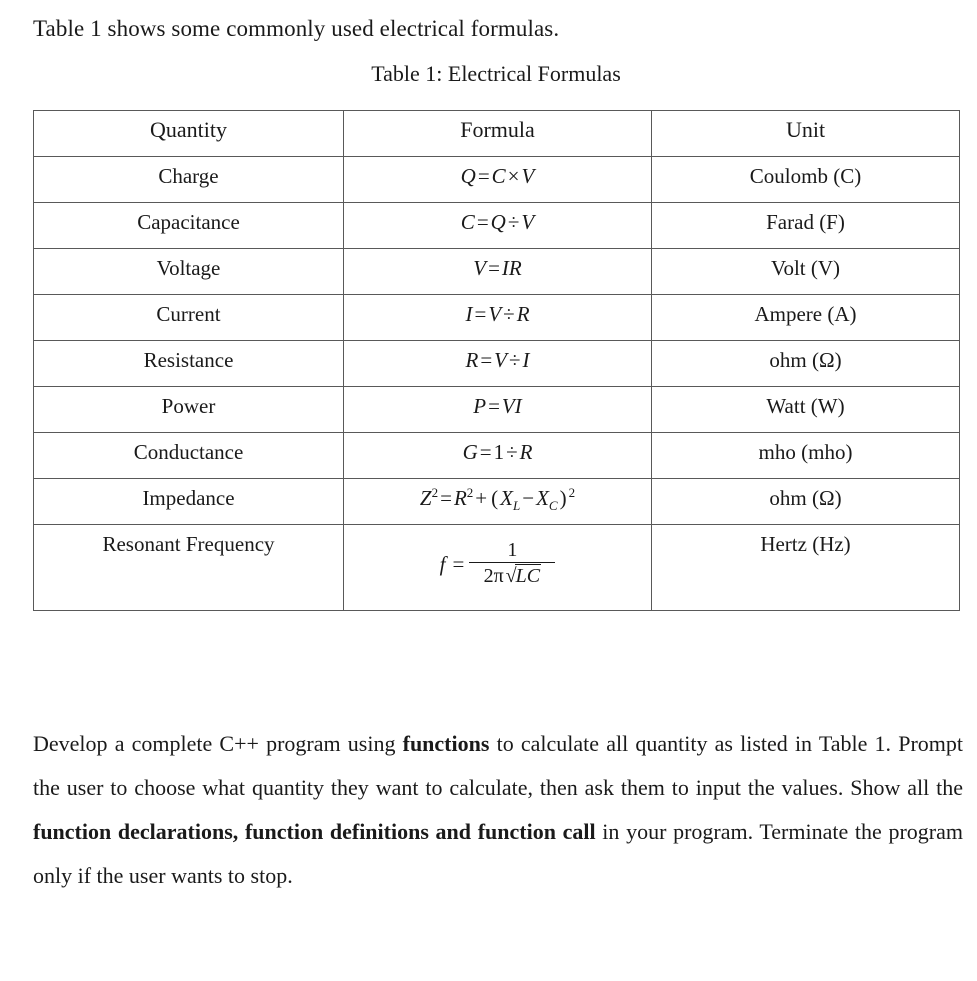 Image resolution: width=977 pixels, height=981 pixels. I want to click on cell-unit: Coulomb (C), so click(805, 179).